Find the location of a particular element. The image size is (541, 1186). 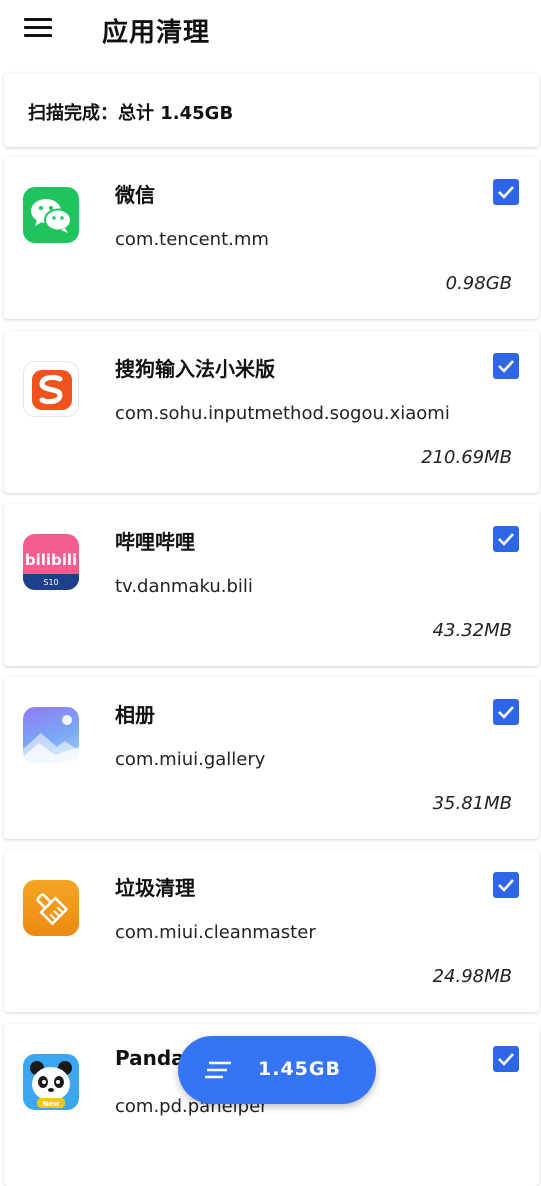

app-package: com.sohu.inputmethod.sogou.xiaomi is located at coordinates (282, 413).